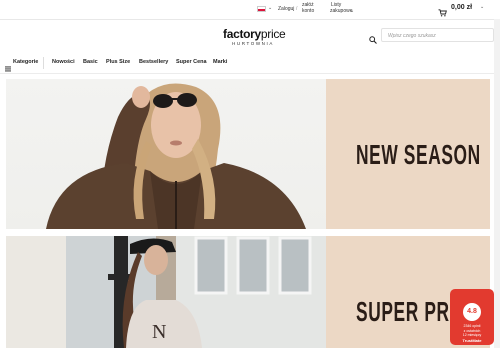 The height and width of the screenshot is (348, 500). Describe the element at coordinates (63, 64) in the screenshot. I see `nav-item-nowosci: Nowości` at that location.